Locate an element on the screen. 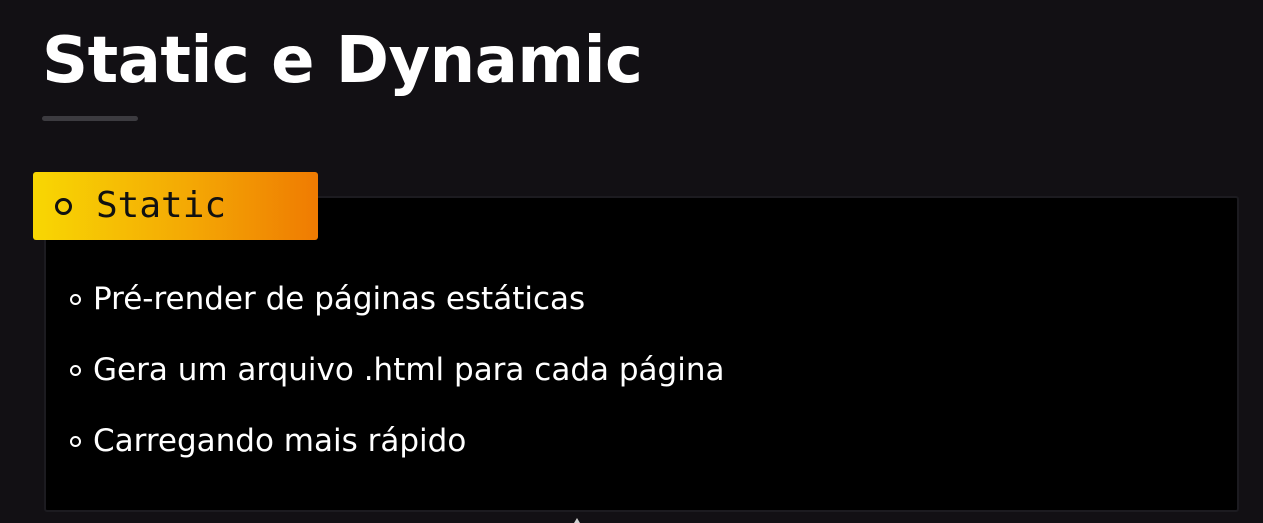  title-underline is located at coordinates (90, 118).